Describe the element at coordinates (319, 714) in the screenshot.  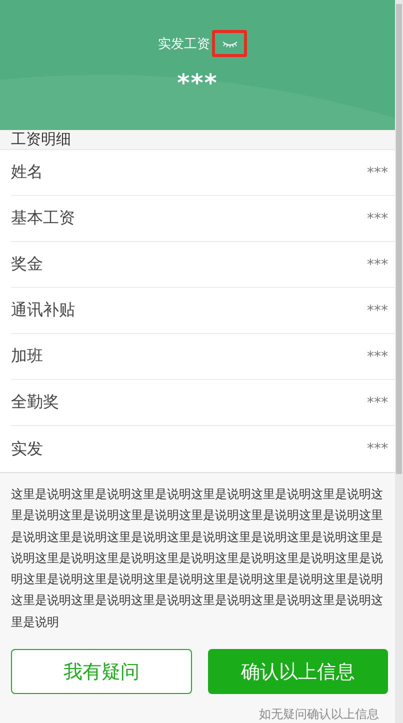
I see `footer-hint: 如无疑问确认以上信息` at that location.